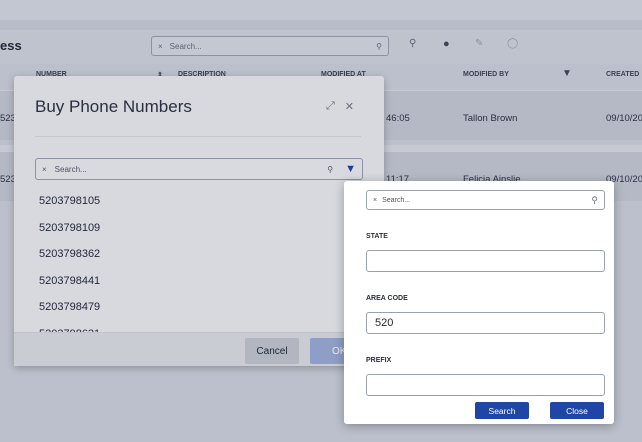 Image resolution: width=642 pixels, height=442 pixels. I want to click on page-title: ess, so click(11, 45).